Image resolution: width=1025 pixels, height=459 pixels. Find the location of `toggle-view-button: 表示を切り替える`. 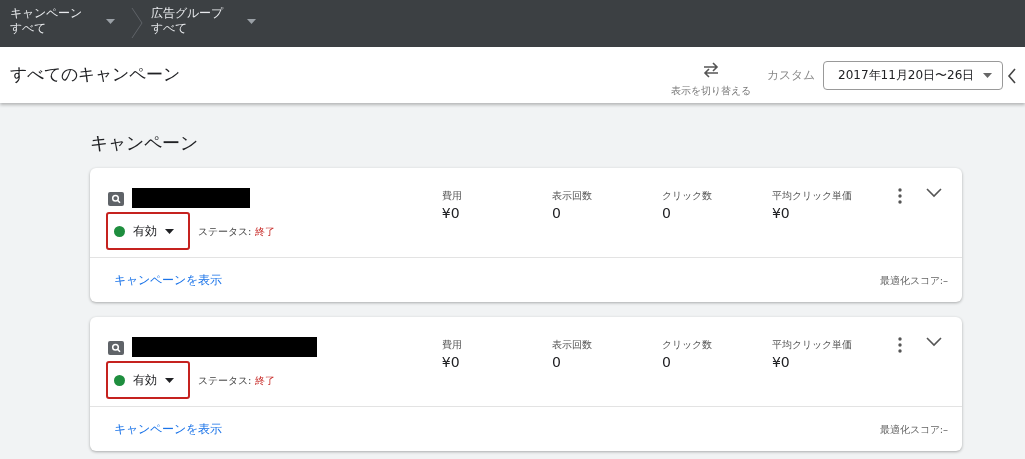

toggle-view-button: 表示を切り替える is located at coordinates (711, 75).